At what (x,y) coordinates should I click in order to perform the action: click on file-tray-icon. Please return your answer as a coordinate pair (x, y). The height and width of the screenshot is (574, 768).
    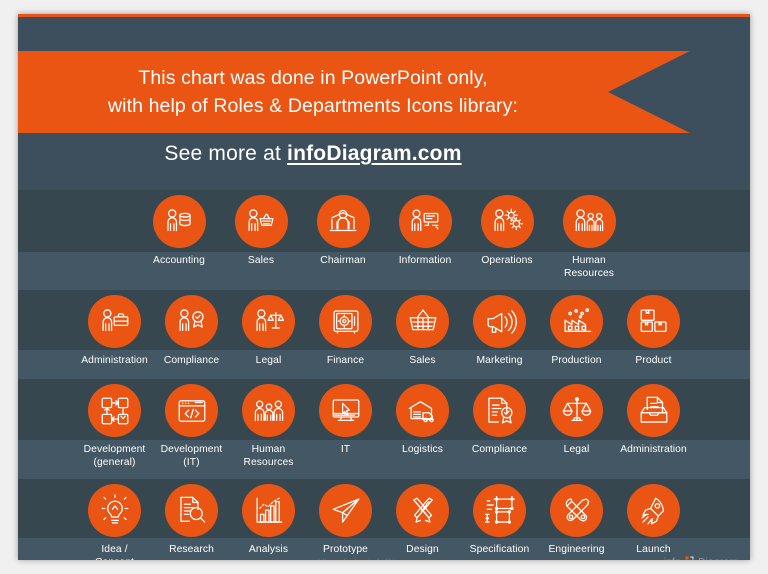
    Looking at the image, I should click on (653, 410).